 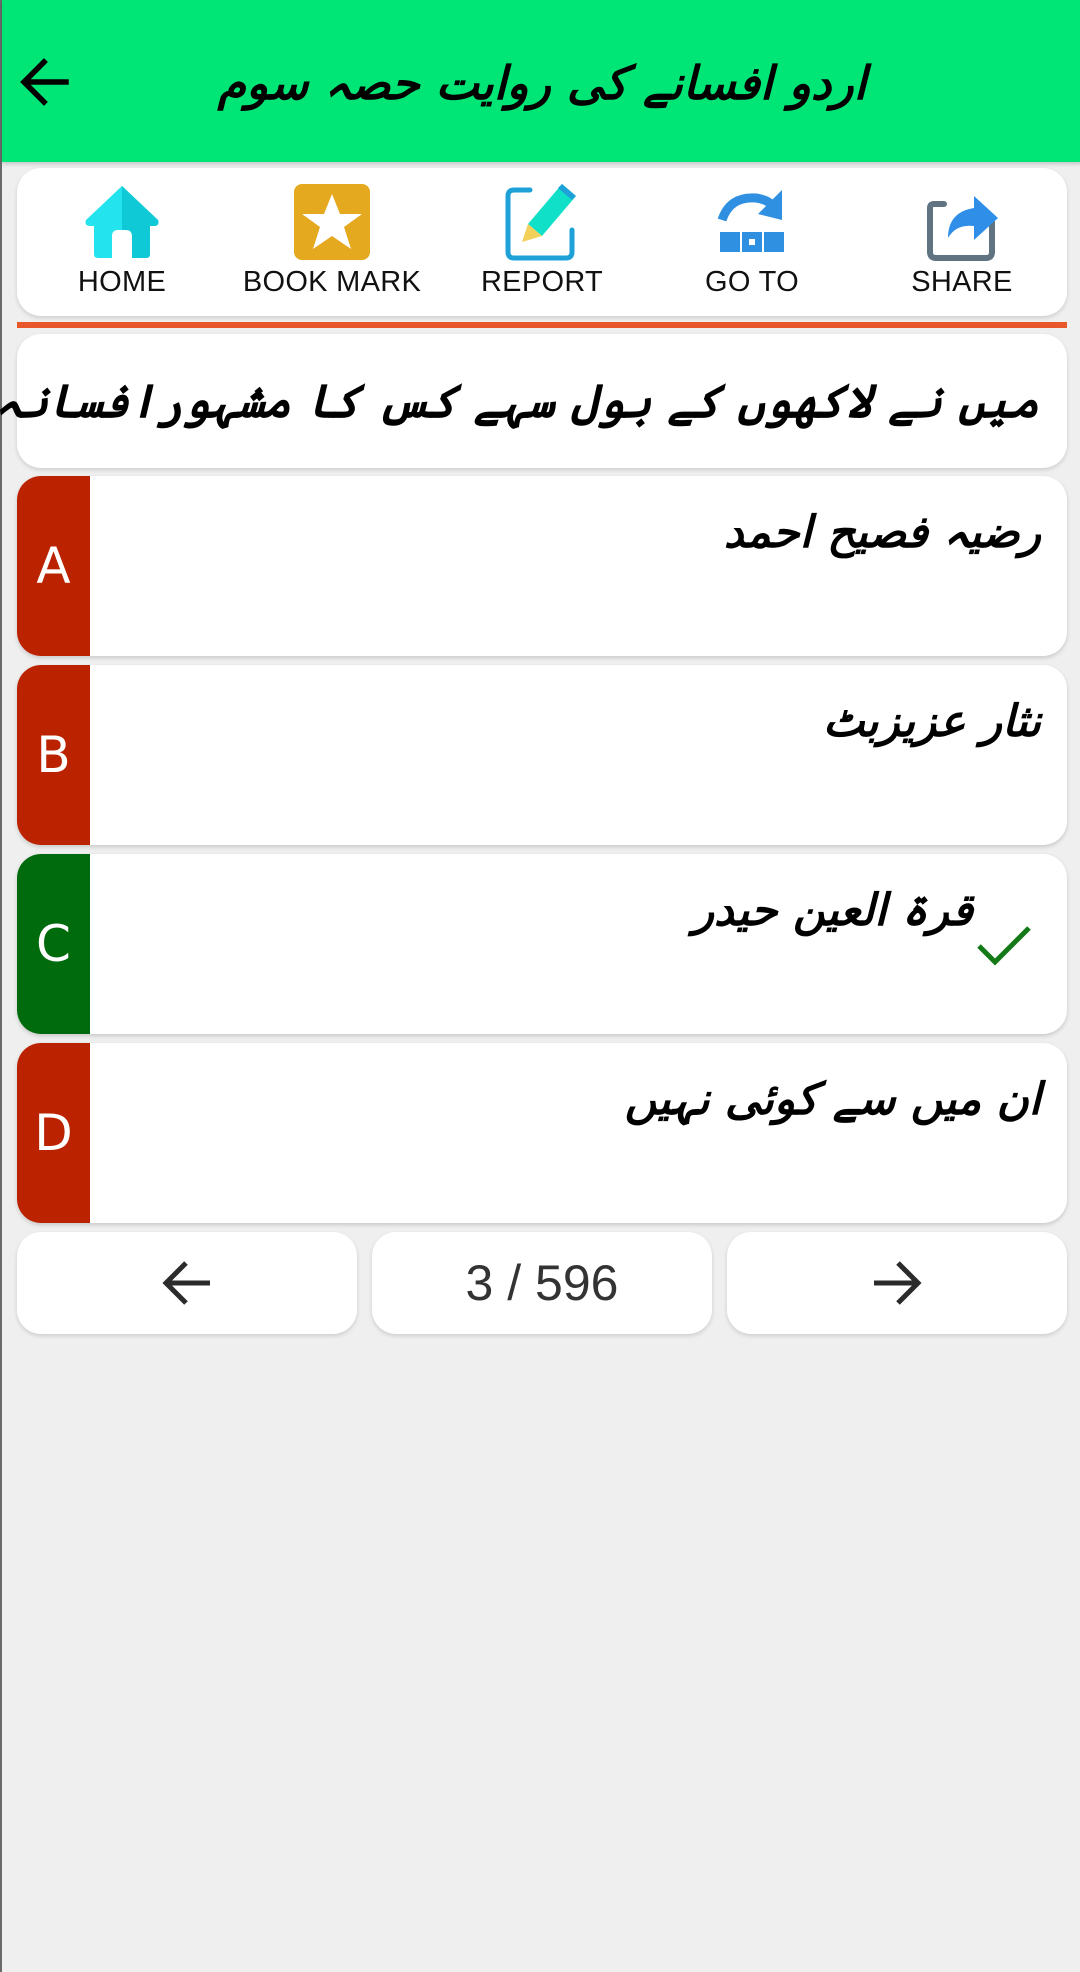 I want to click on option-c: C قرۃ العین حیدر, so click(x=542, y=944).